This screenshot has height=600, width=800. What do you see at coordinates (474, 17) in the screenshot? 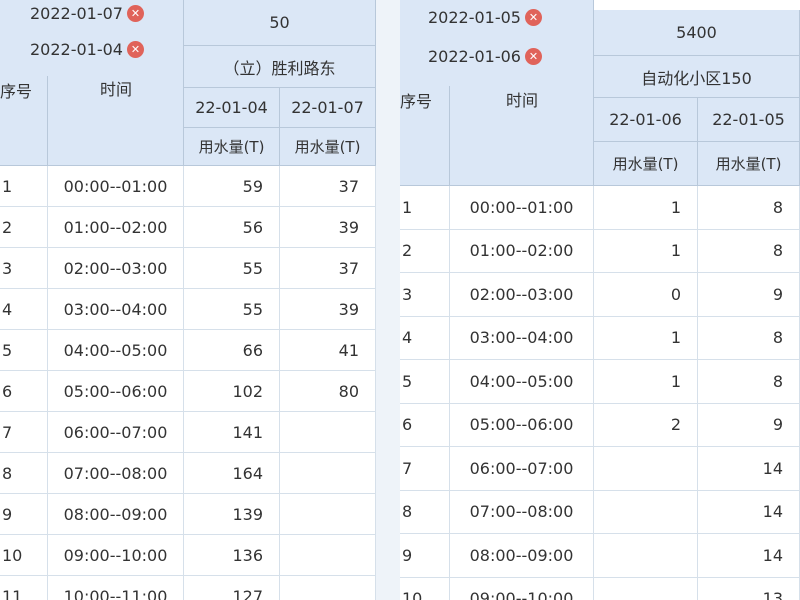
I see `date-filter-label: 2022-01-05` at bounding box center [474, 17].